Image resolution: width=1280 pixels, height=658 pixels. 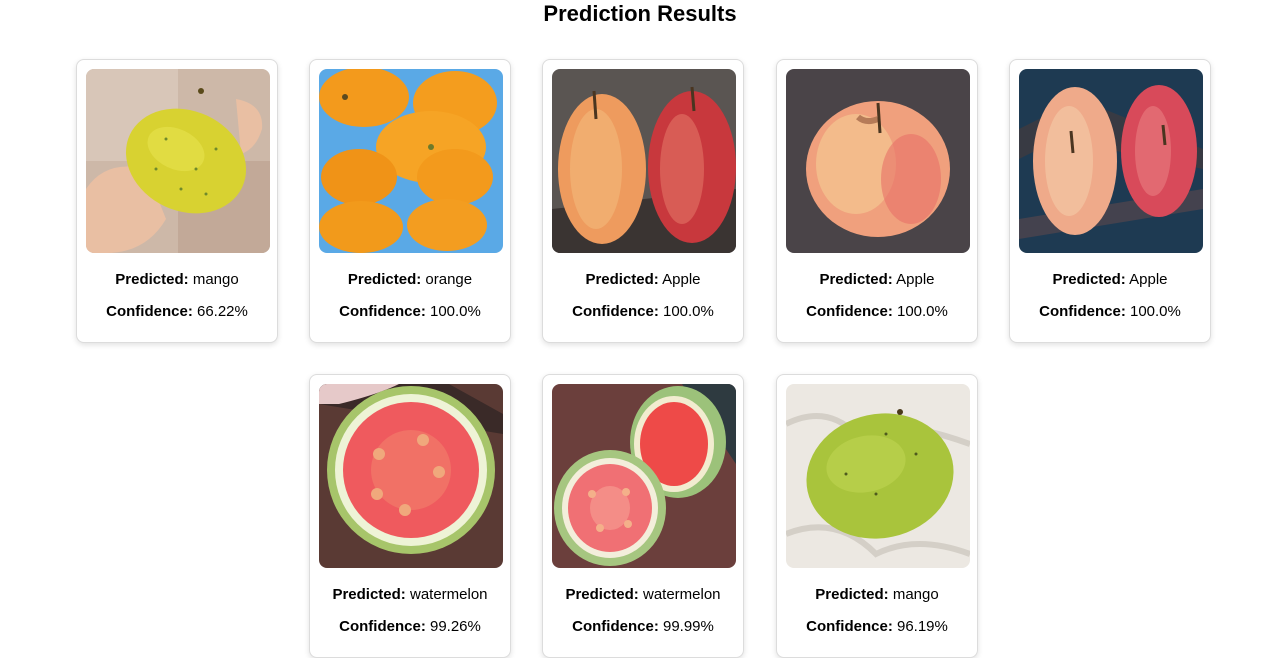 I want to click on result-card-1: Predicted: mango Confidence: 66.22%, so click(x=177, y=201).